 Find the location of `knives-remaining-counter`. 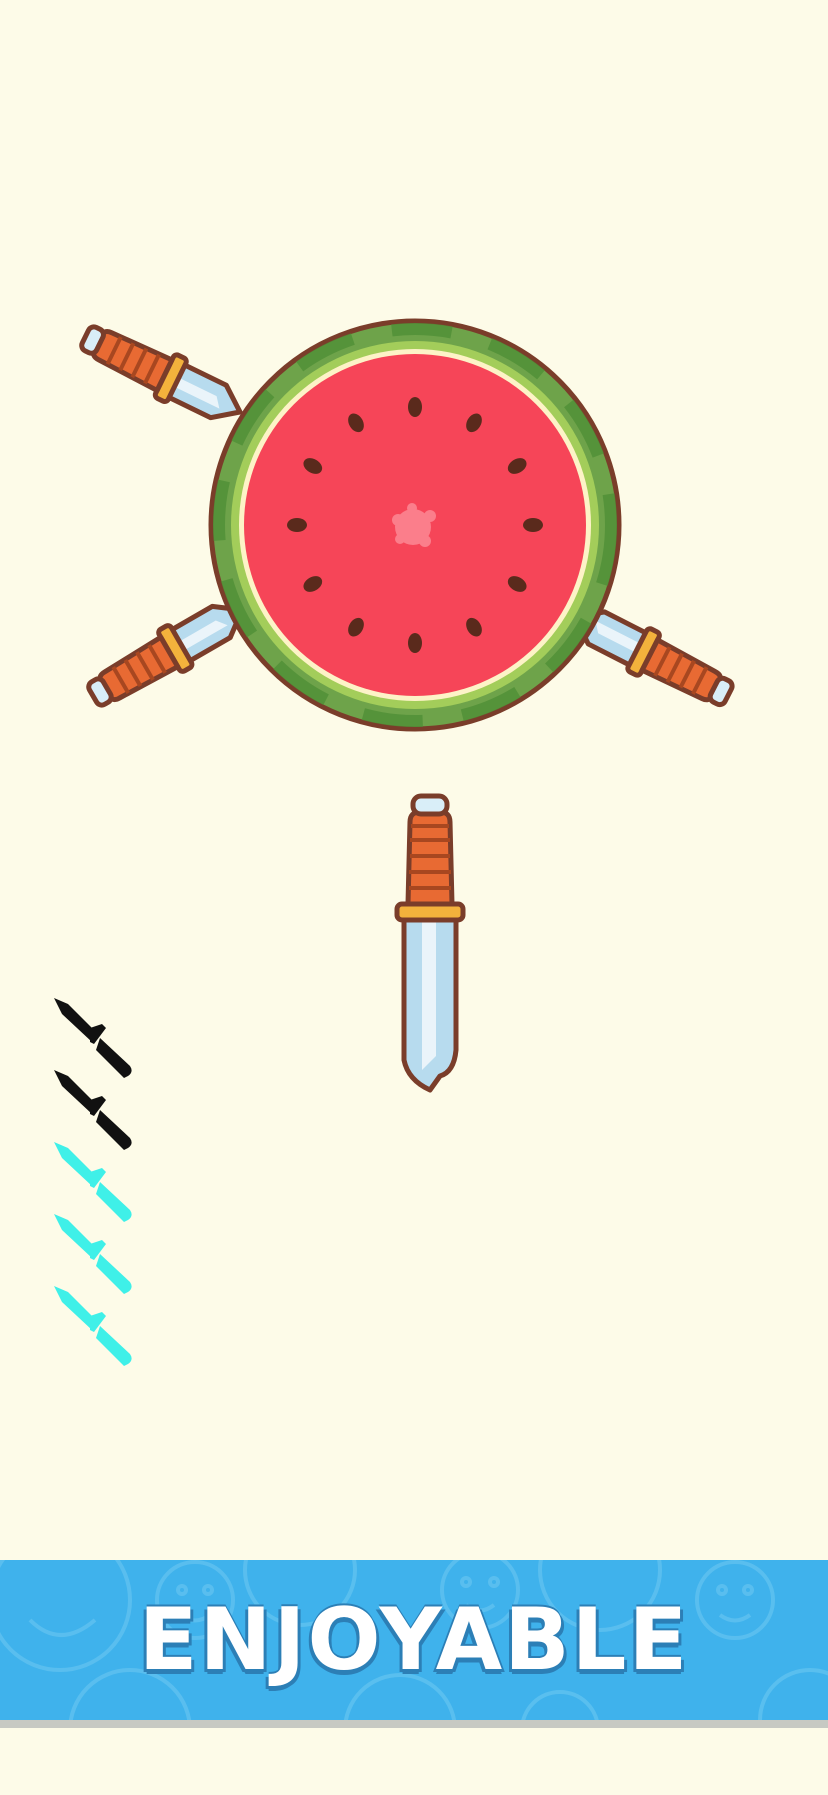

knives-remaining-counter is located at coordinates (93, 1182).